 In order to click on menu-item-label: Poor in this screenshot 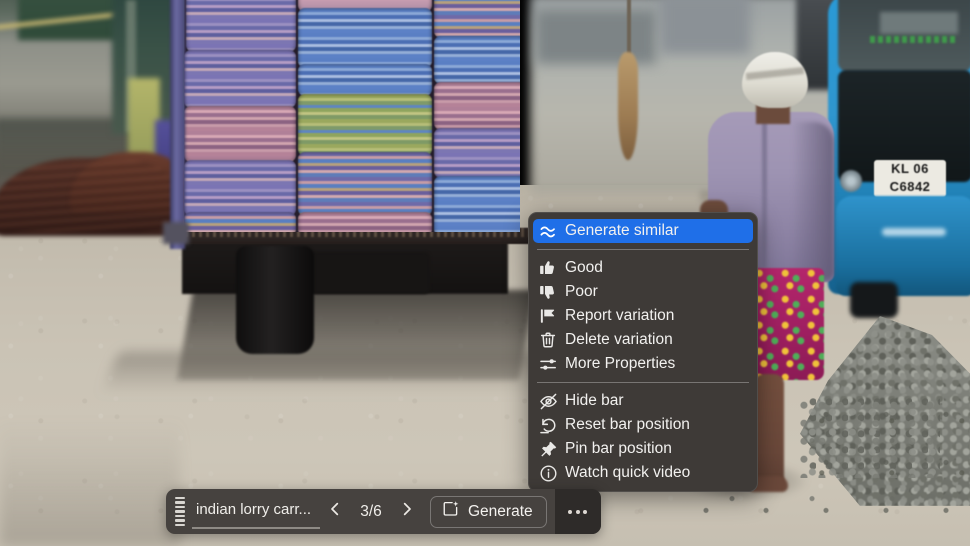, I will do `click(581, 291)`.